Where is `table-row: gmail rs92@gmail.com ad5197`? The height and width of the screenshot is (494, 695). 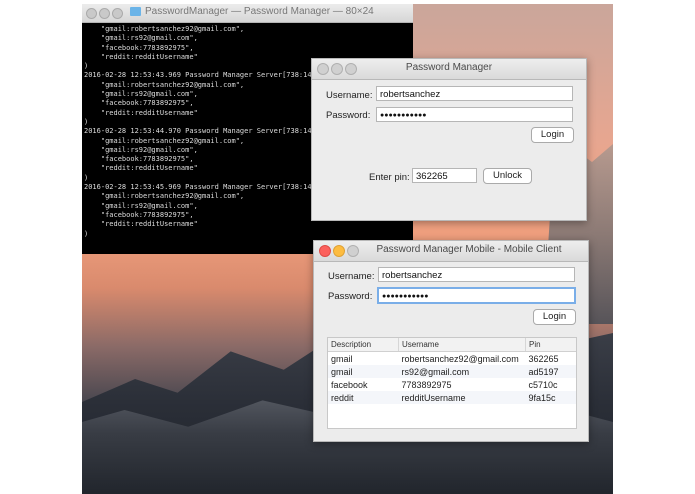
table-row: gmail rs92@gmail.com ad5197 is located at coordinates (452, 371).